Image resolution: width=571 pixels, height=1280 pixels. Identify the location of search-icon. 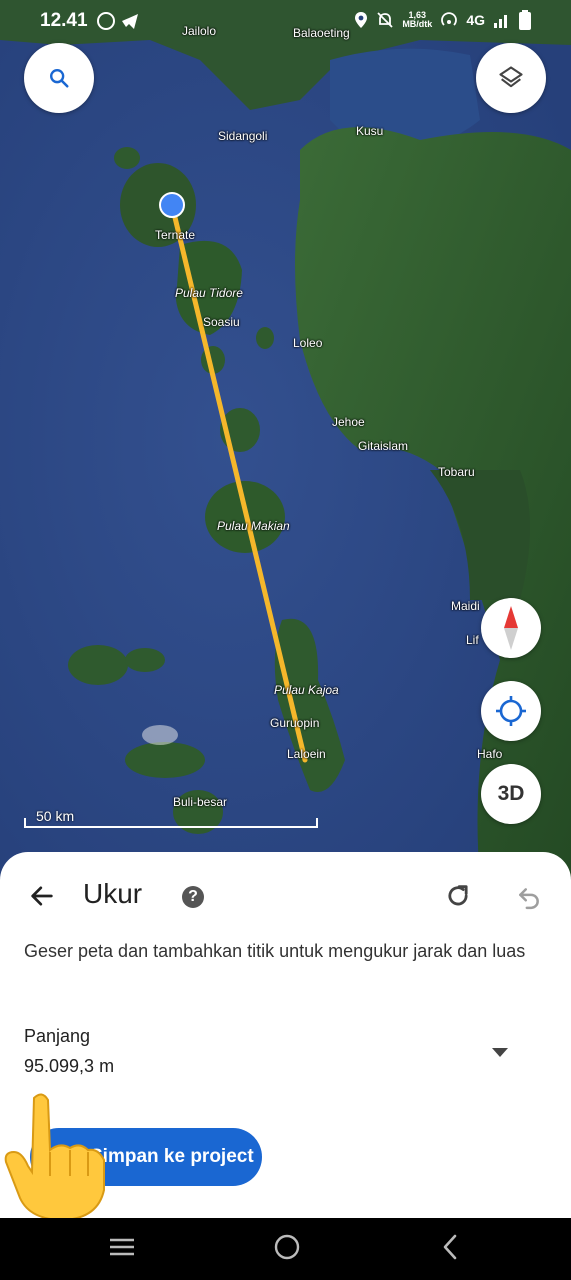
(59, 78).